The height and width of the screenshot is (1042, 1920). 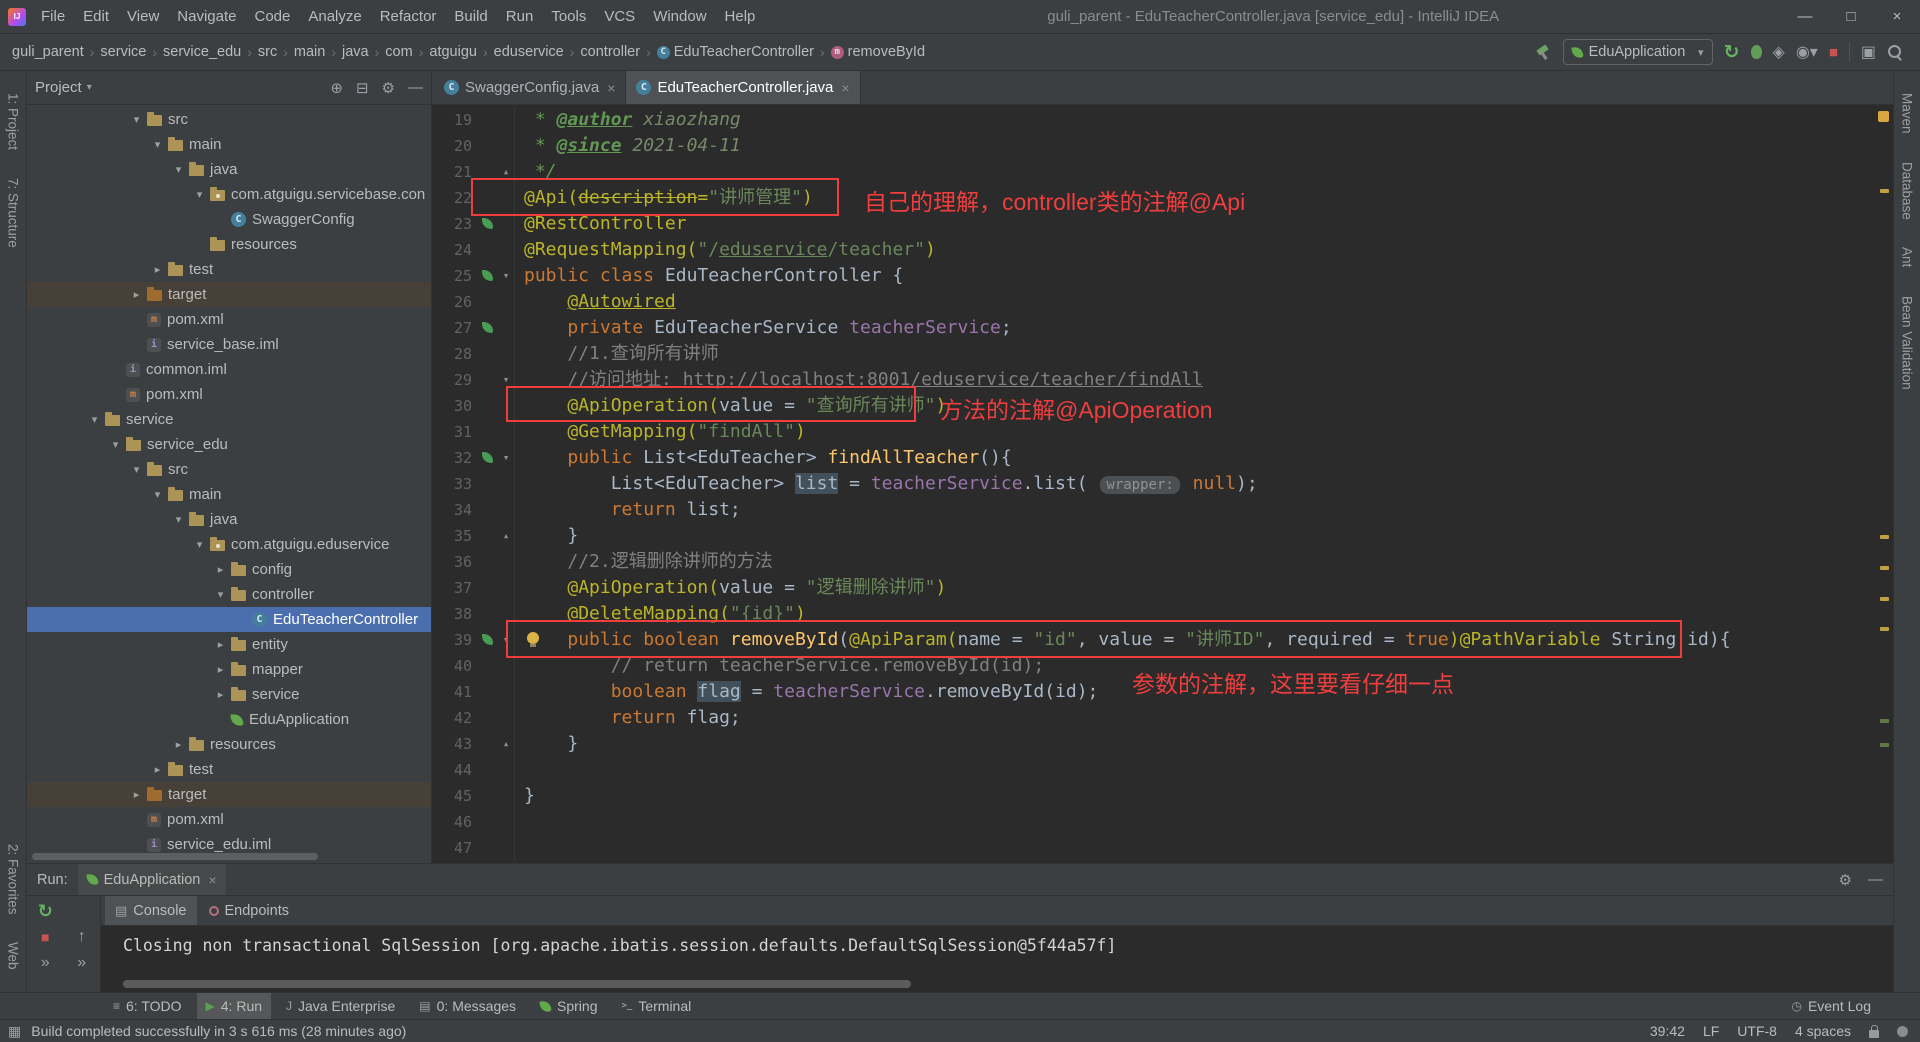 I want to click on toolwindow-button-web: Web, so click(x=13, y=956).